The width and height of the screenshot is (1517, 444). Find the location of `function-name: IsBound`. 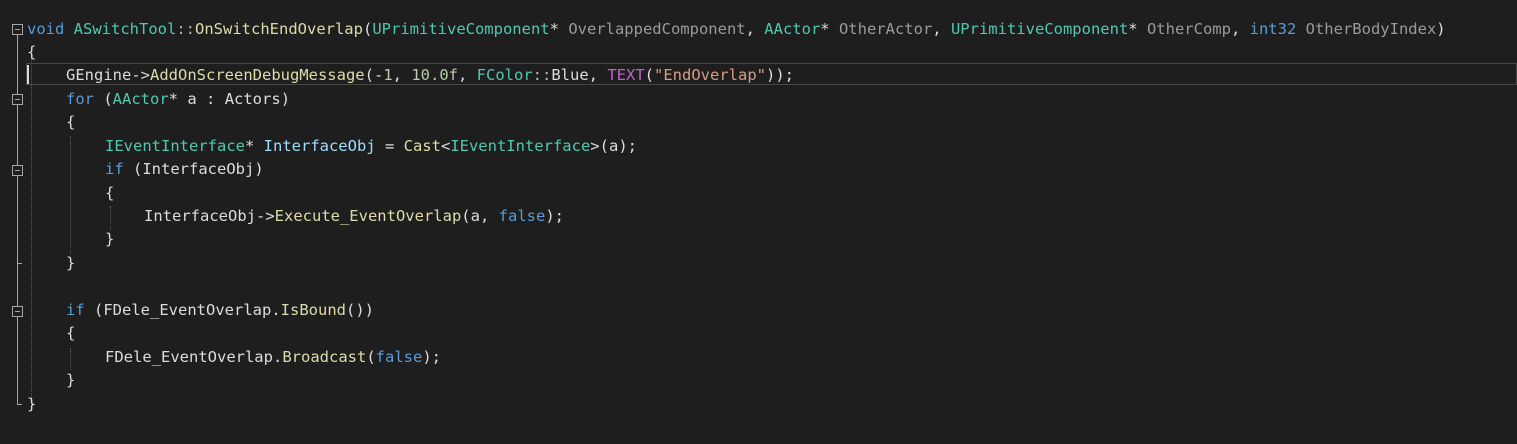

function-name: IsBound is located at coordinates (313, 310).